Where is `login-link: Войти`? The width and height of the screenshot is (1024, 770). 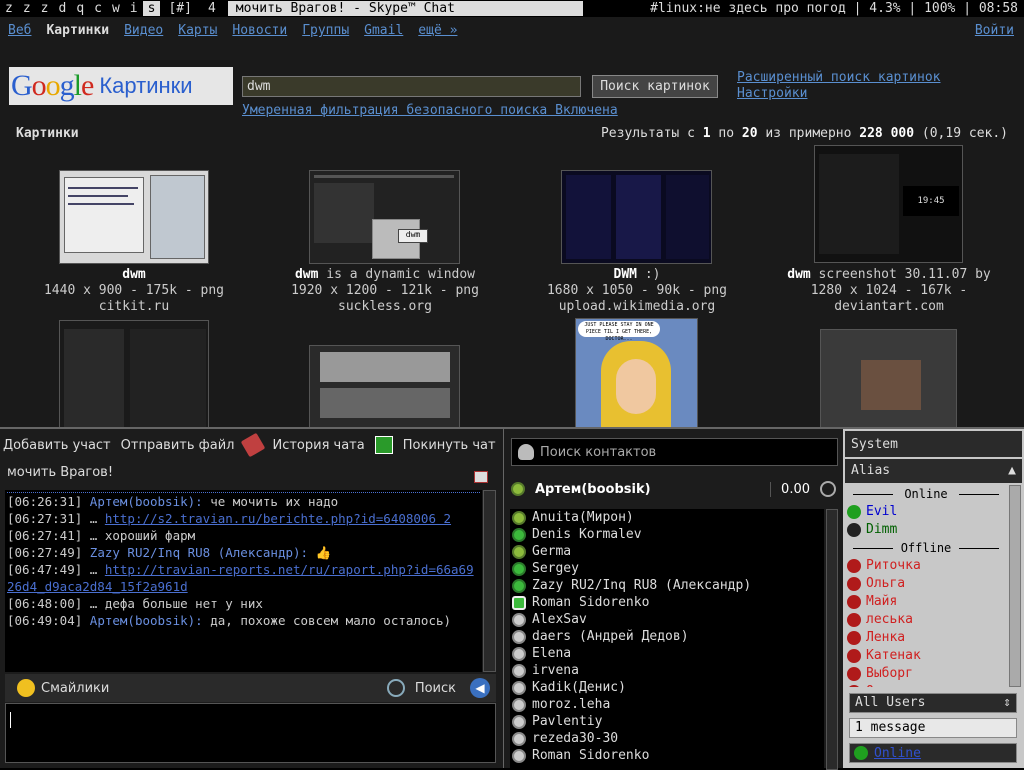 login-link: Войти is located at coordinates (994, 30).